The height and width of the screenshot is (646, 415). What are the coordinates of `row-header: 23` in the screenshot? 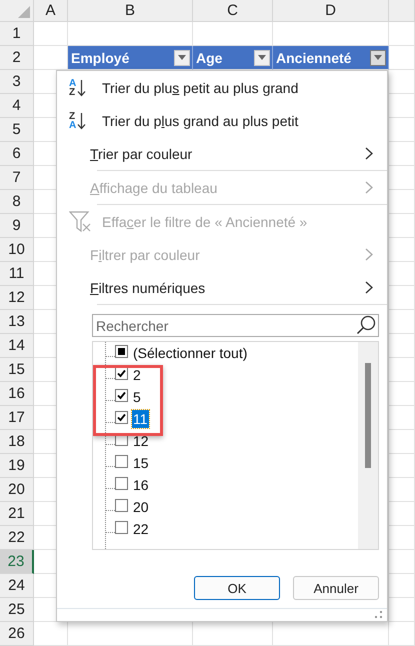 It's located at (17, 562).